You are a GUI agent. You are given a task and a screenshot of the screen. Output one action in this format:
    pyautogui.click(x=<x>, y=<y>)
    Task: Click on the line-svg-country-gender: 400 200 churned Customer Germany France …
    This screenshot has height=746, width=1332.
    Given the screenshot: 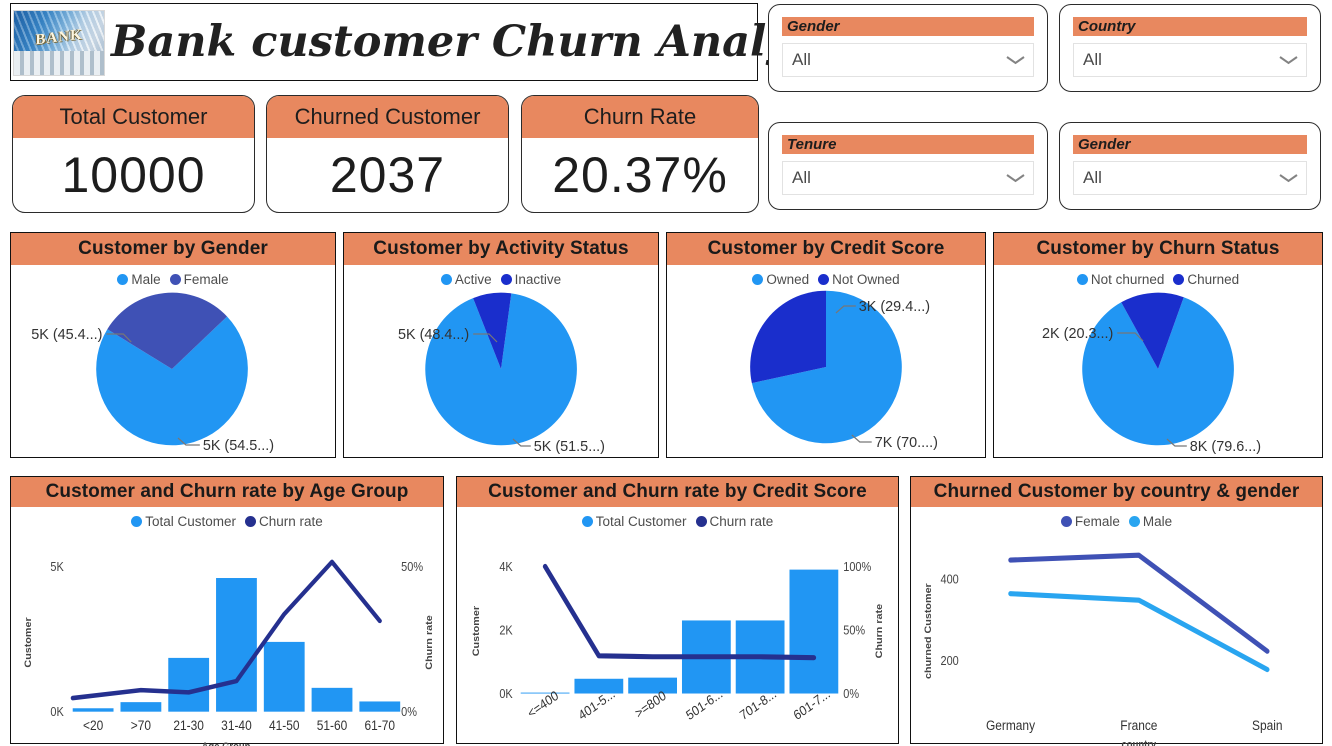 What is the action you would take?
    pyautogui.click(x=1103, y=649)
    